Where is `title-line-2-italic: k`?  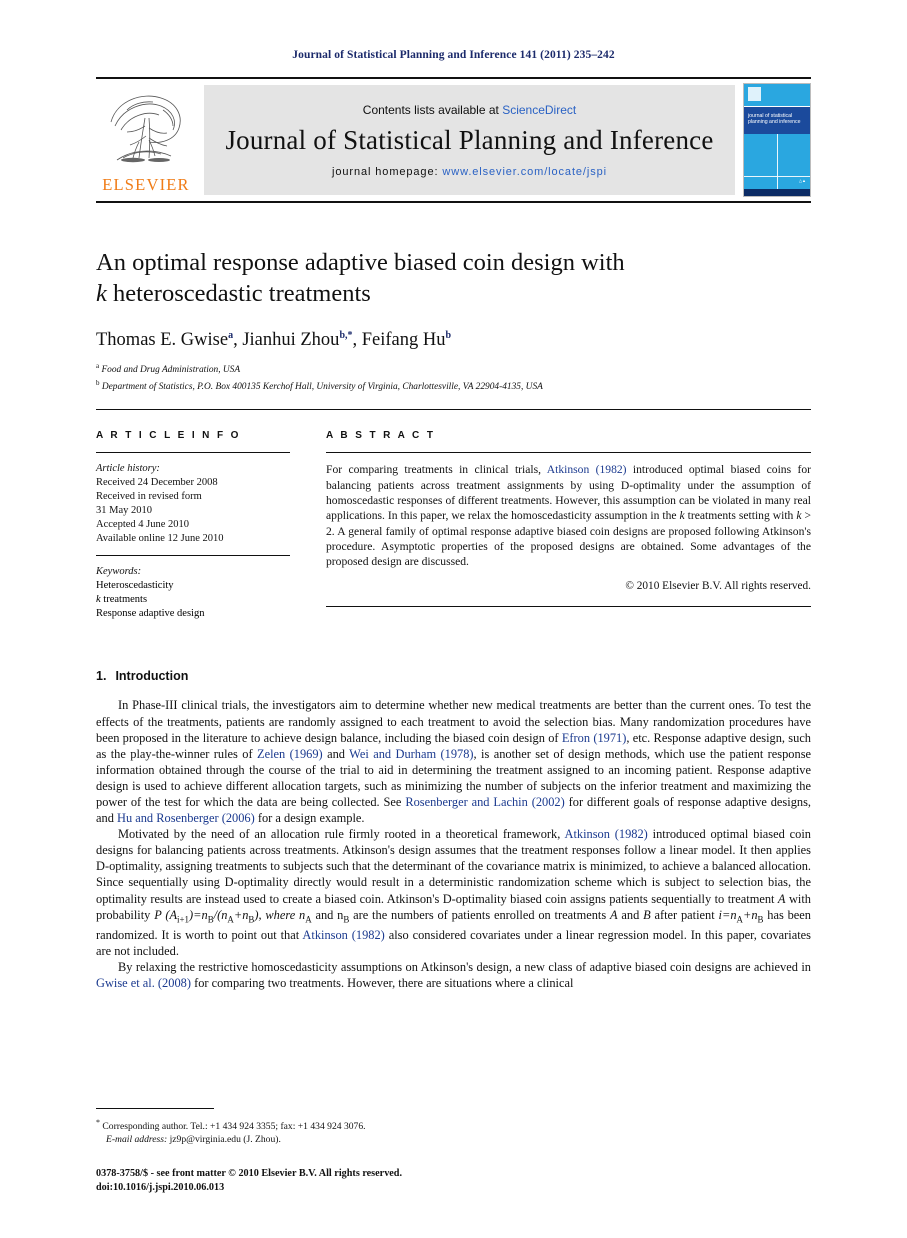 title-line-2-italic: k is located at coordinates (101, 293).